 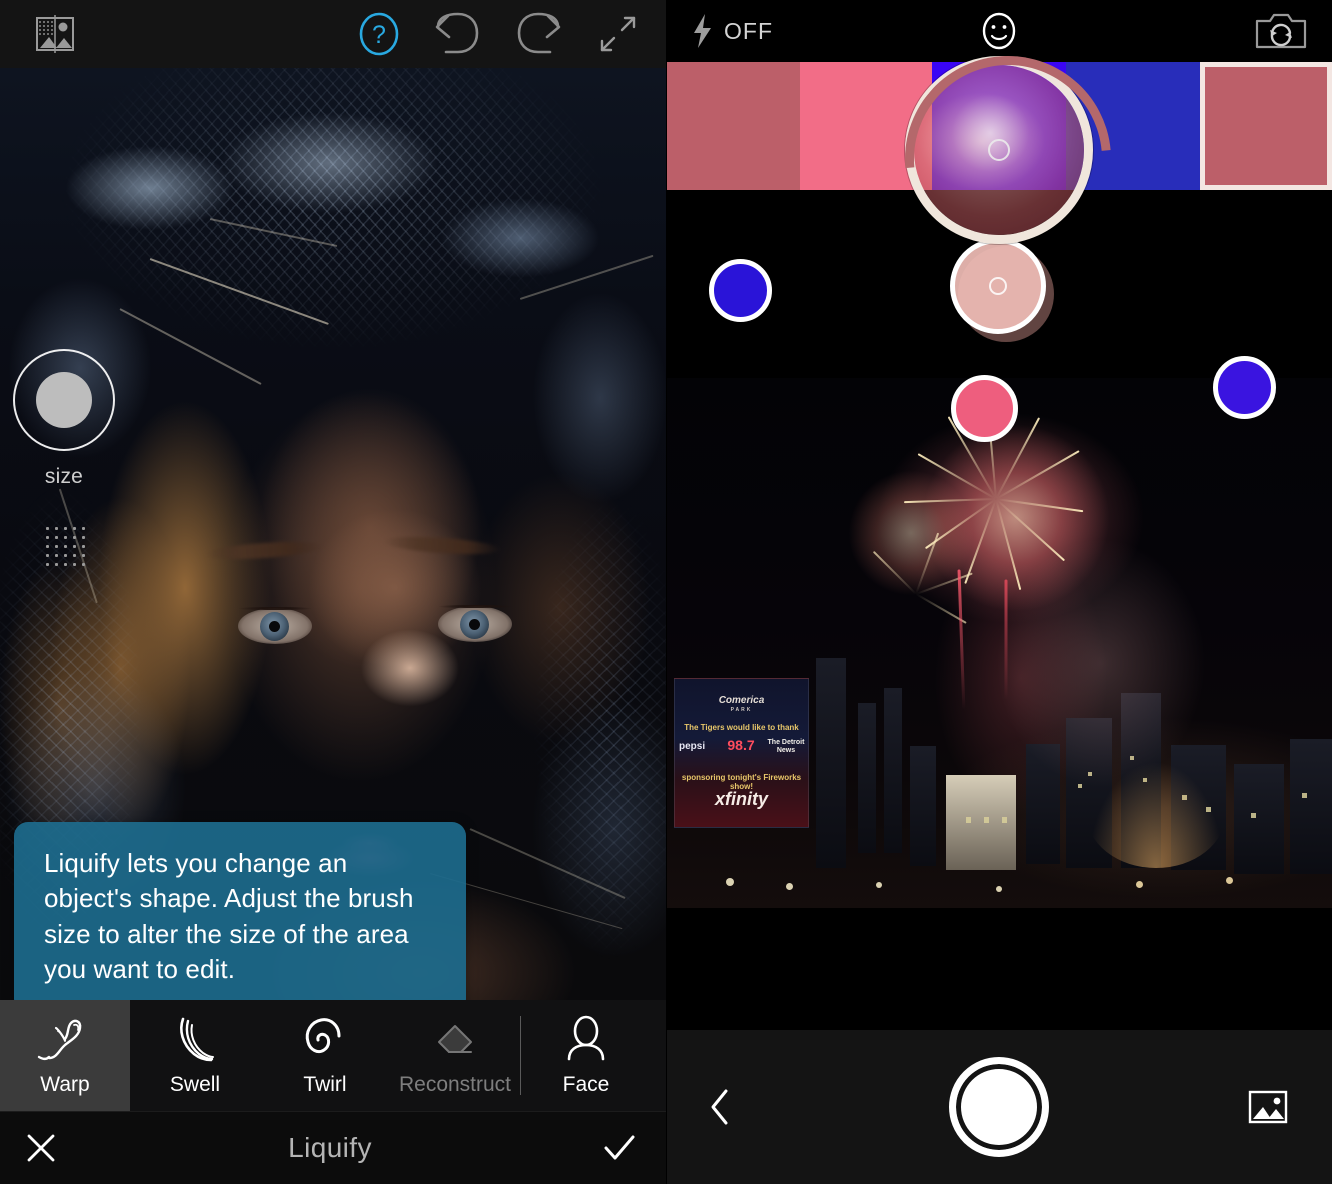 What do you see at coordinates (984, 408) in the screenshot?
I see `brush-circle-pink-small` at bounding box center [984, 408].